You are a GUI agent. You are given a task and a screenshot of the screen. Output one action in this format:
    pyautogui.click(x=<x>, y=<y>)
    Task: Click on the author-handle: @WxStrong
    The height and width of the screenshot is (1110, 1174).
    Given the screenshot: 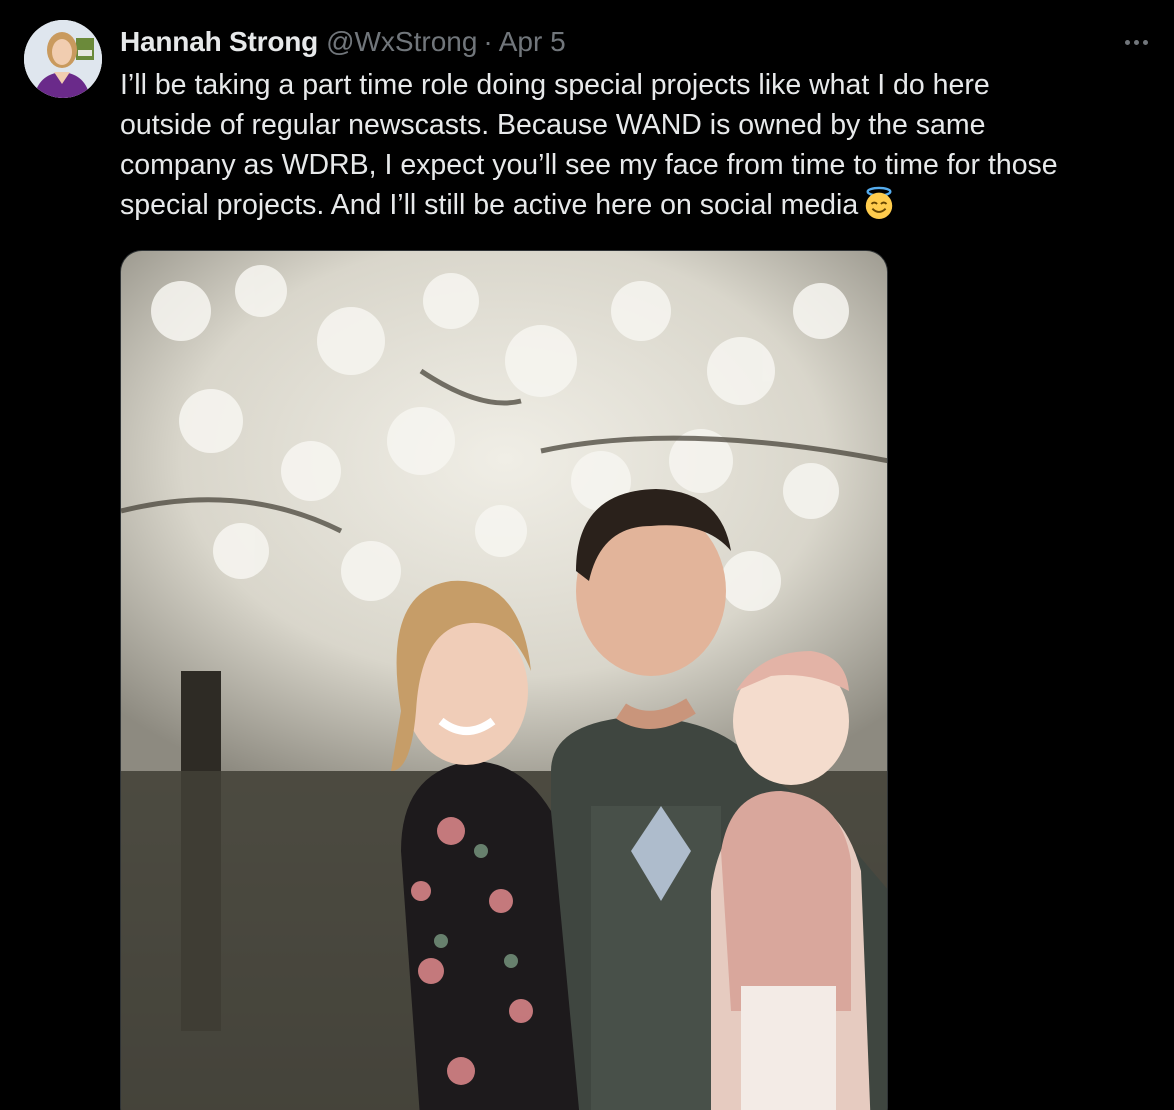 What is the action you would take?
    pyautogui.click(x=401, y=42)
    